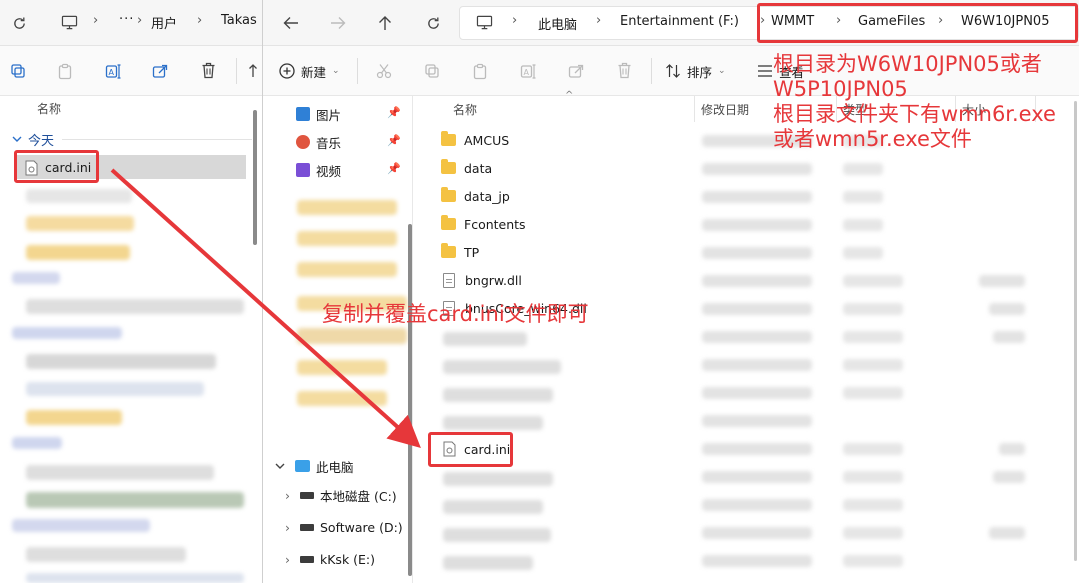 This screenshot has width=1079, height=583. What do you see at coordinates (265, 308) in the screenshot?
I see `annotation-arrow` at bounding box center [265, 308].